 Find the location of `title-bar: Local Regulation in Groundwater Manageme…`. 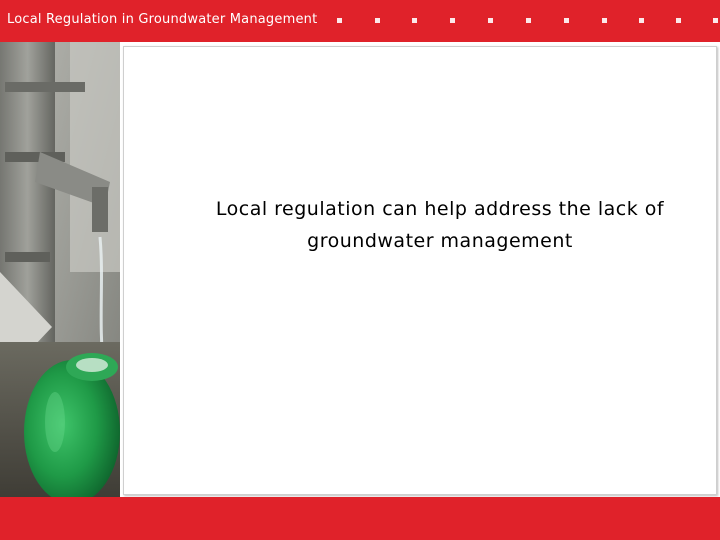

title-bar: Local Regulation in Groundwater Manageme… is located at coordinates (360, 21).